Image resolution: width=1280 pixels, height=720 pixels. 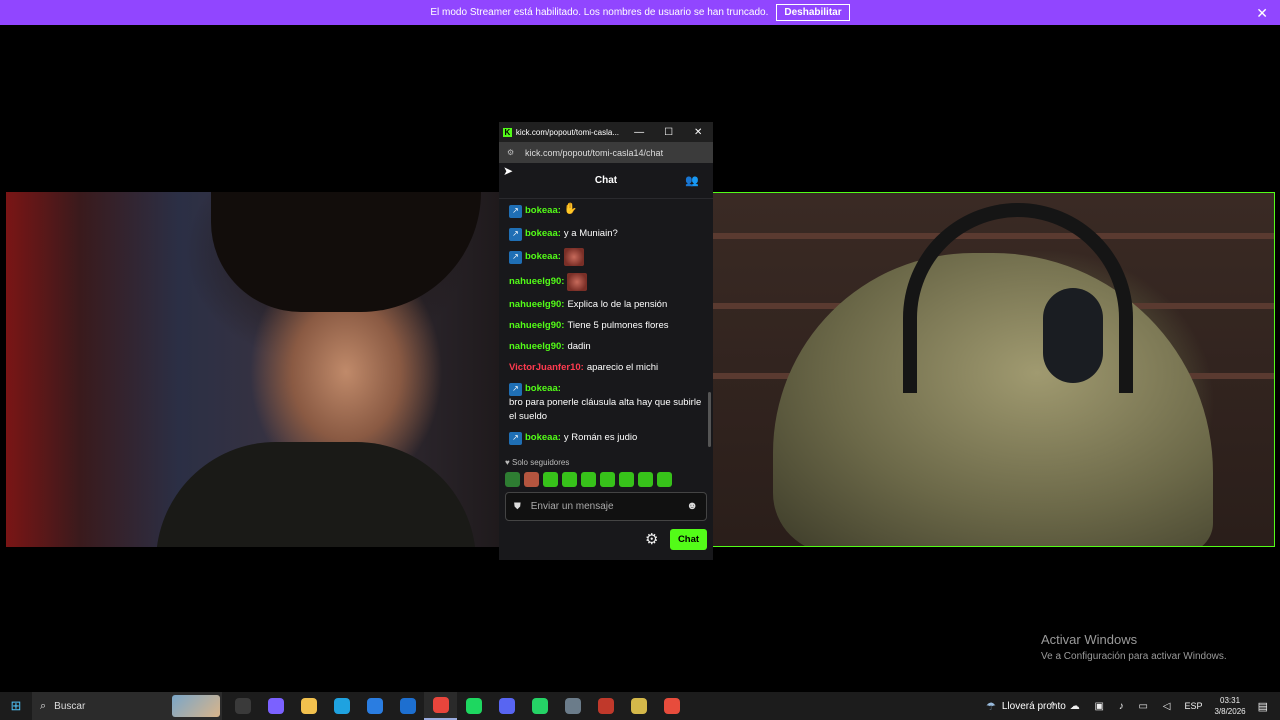 What do you see at coordinates (16, 706) in the screenshot?
I see `windows-start-icon: ⊞` at bounding box center [16, 706].